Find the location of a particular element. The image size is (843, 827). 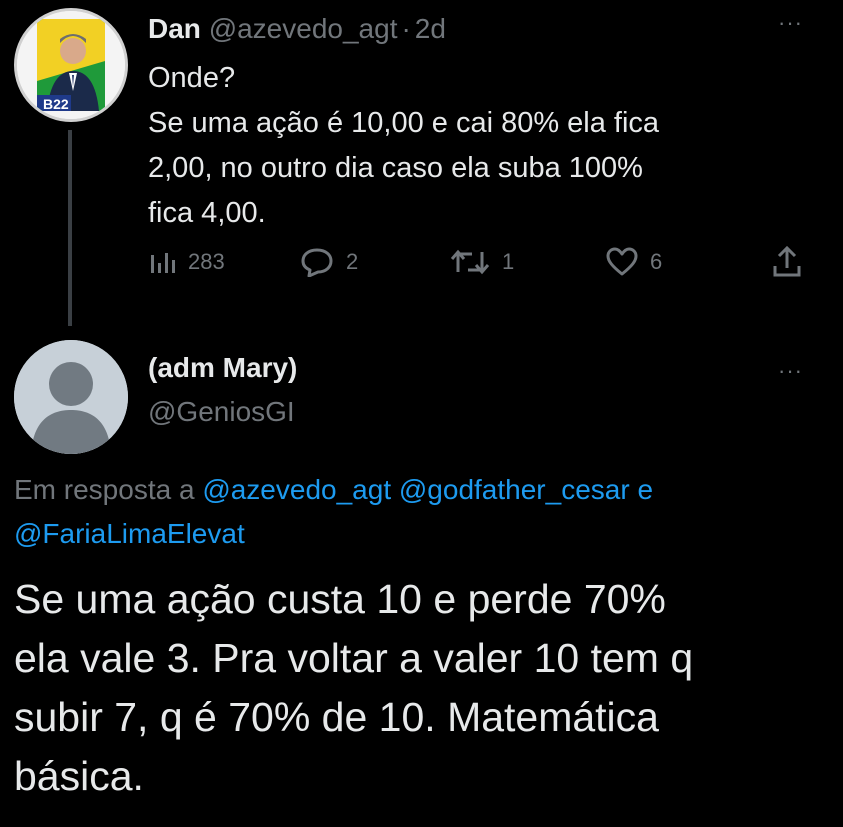

mention-link: @FariaLimaElevat is located at coordinates (129, 533).